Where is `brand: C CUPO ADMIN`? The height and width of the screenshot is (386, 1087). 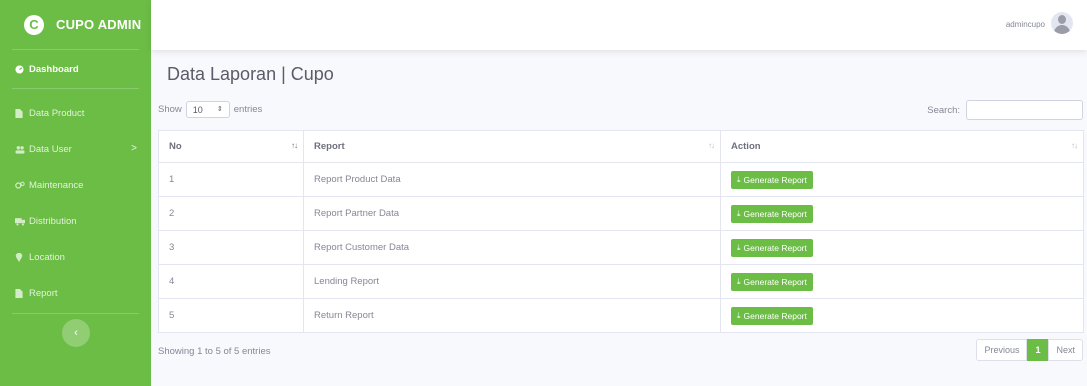
brand: C CUPO ADMIN is located at coordinates (75, 24).